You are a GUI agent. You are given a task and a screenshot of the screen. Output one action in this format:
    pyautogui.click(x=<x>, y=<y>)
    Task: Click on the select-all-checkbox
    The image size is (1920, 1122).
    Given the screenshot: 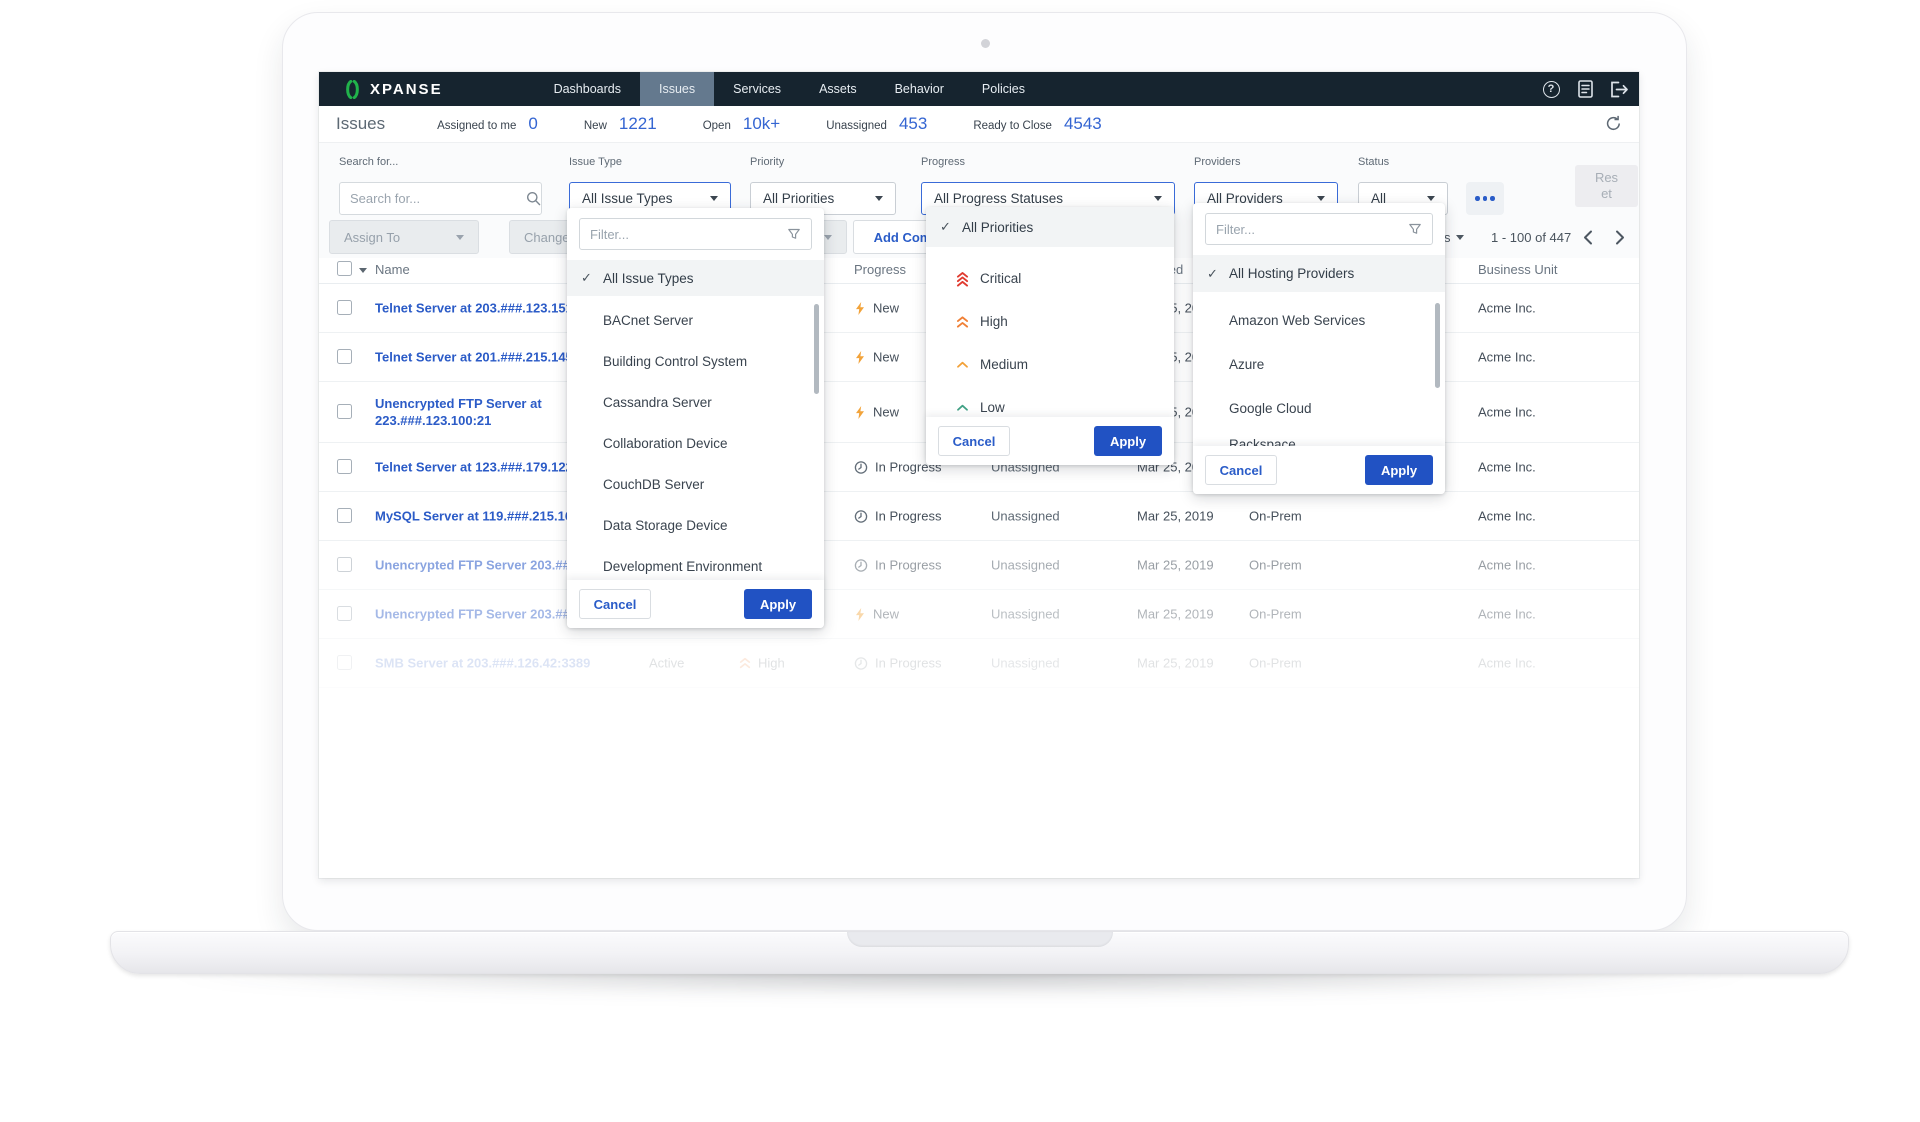 What is the action you would take?
    pyautogui.click(x=344, y=268)
    